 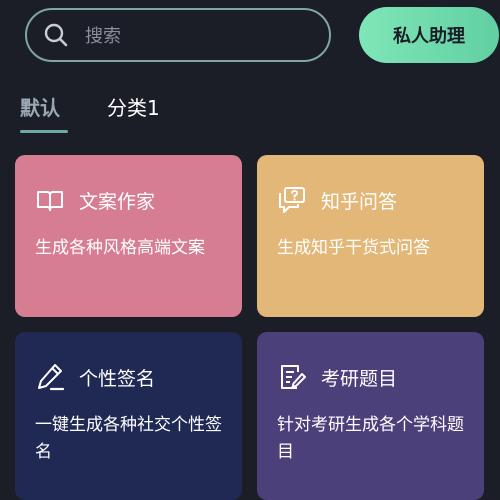 I want to click on personal-assistant-button: 私人助理, so click(x=429, y=35).